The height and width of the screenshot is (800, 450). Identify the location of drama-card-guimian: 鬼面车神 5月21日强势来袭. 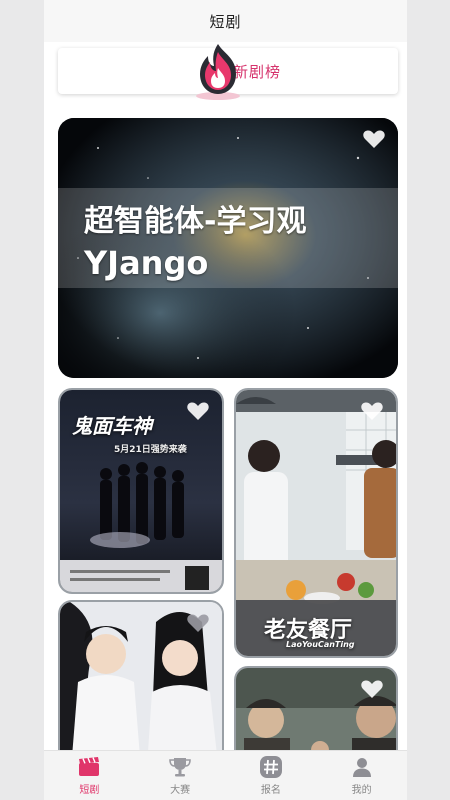
(141, 491).